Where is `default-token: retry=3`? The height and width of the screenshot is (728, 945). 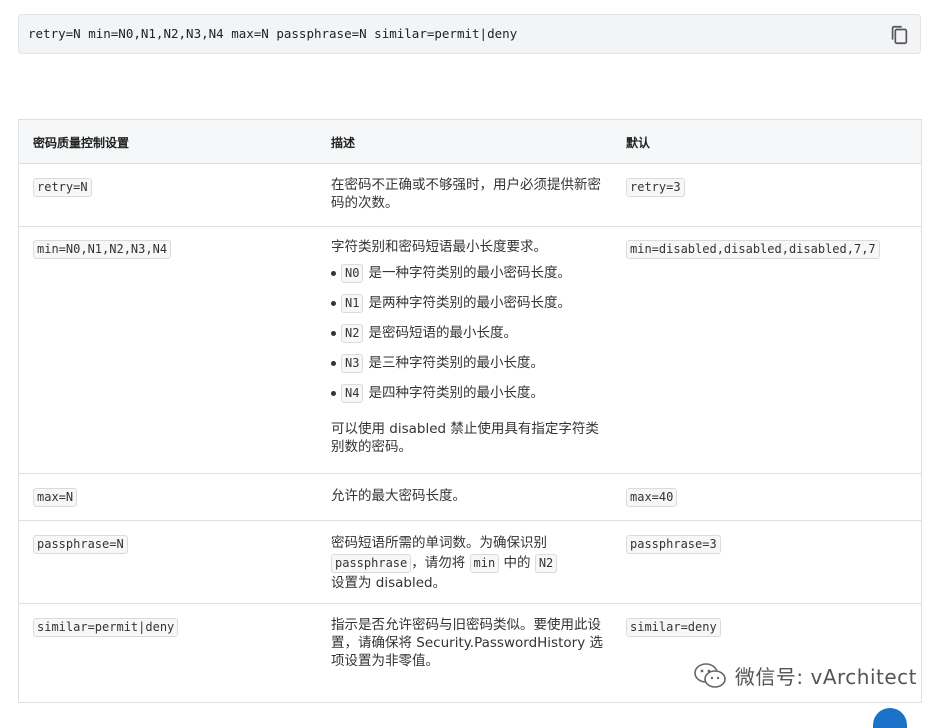
default-token: retry=3 is located at coordinates (655, 187).